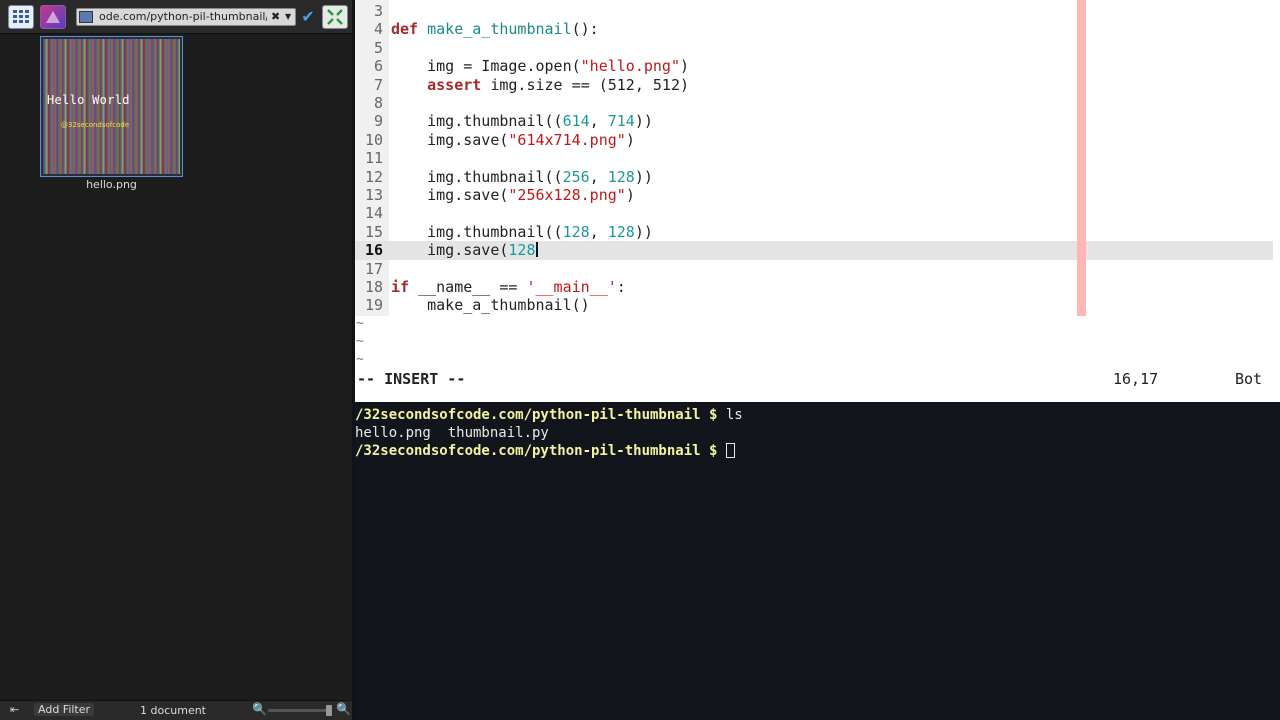 The width and height of the screenshot is (1280, 720). Describe the element at coordinates (504, 232) in the screenshot. I see `code-line: 15 img.thumbnail((128, 128))` at that location.